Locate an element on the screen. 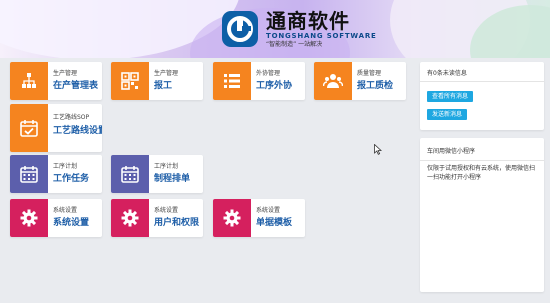 The image size is (550, 303). view-all-messages-button: 查看所有消息 is located at coordinates (450, 96).